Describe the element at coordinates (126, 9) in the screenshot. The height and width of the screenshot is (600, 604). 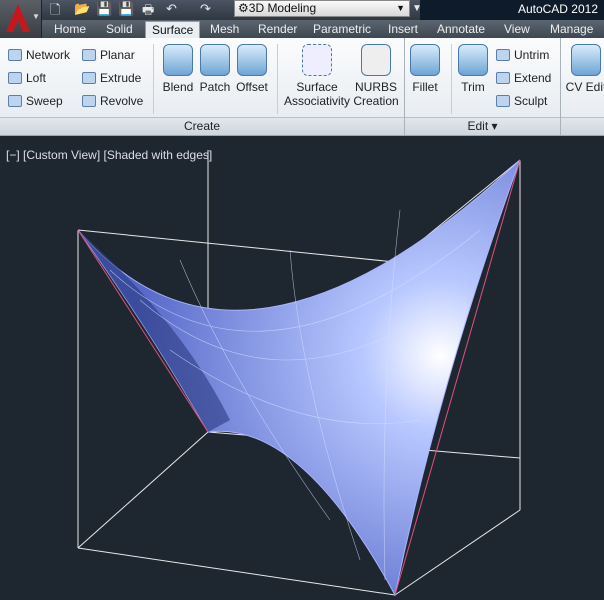
I see `save-as-icon: 💾` at that location.